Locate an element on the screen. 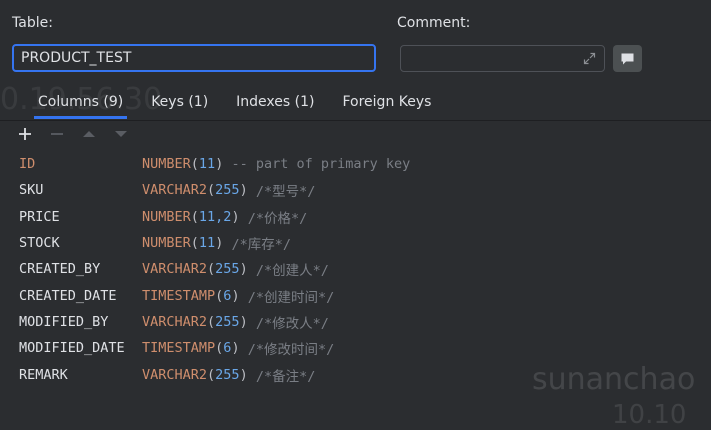  tab-keys: Keys (1) is located at coordinates (179, 104).